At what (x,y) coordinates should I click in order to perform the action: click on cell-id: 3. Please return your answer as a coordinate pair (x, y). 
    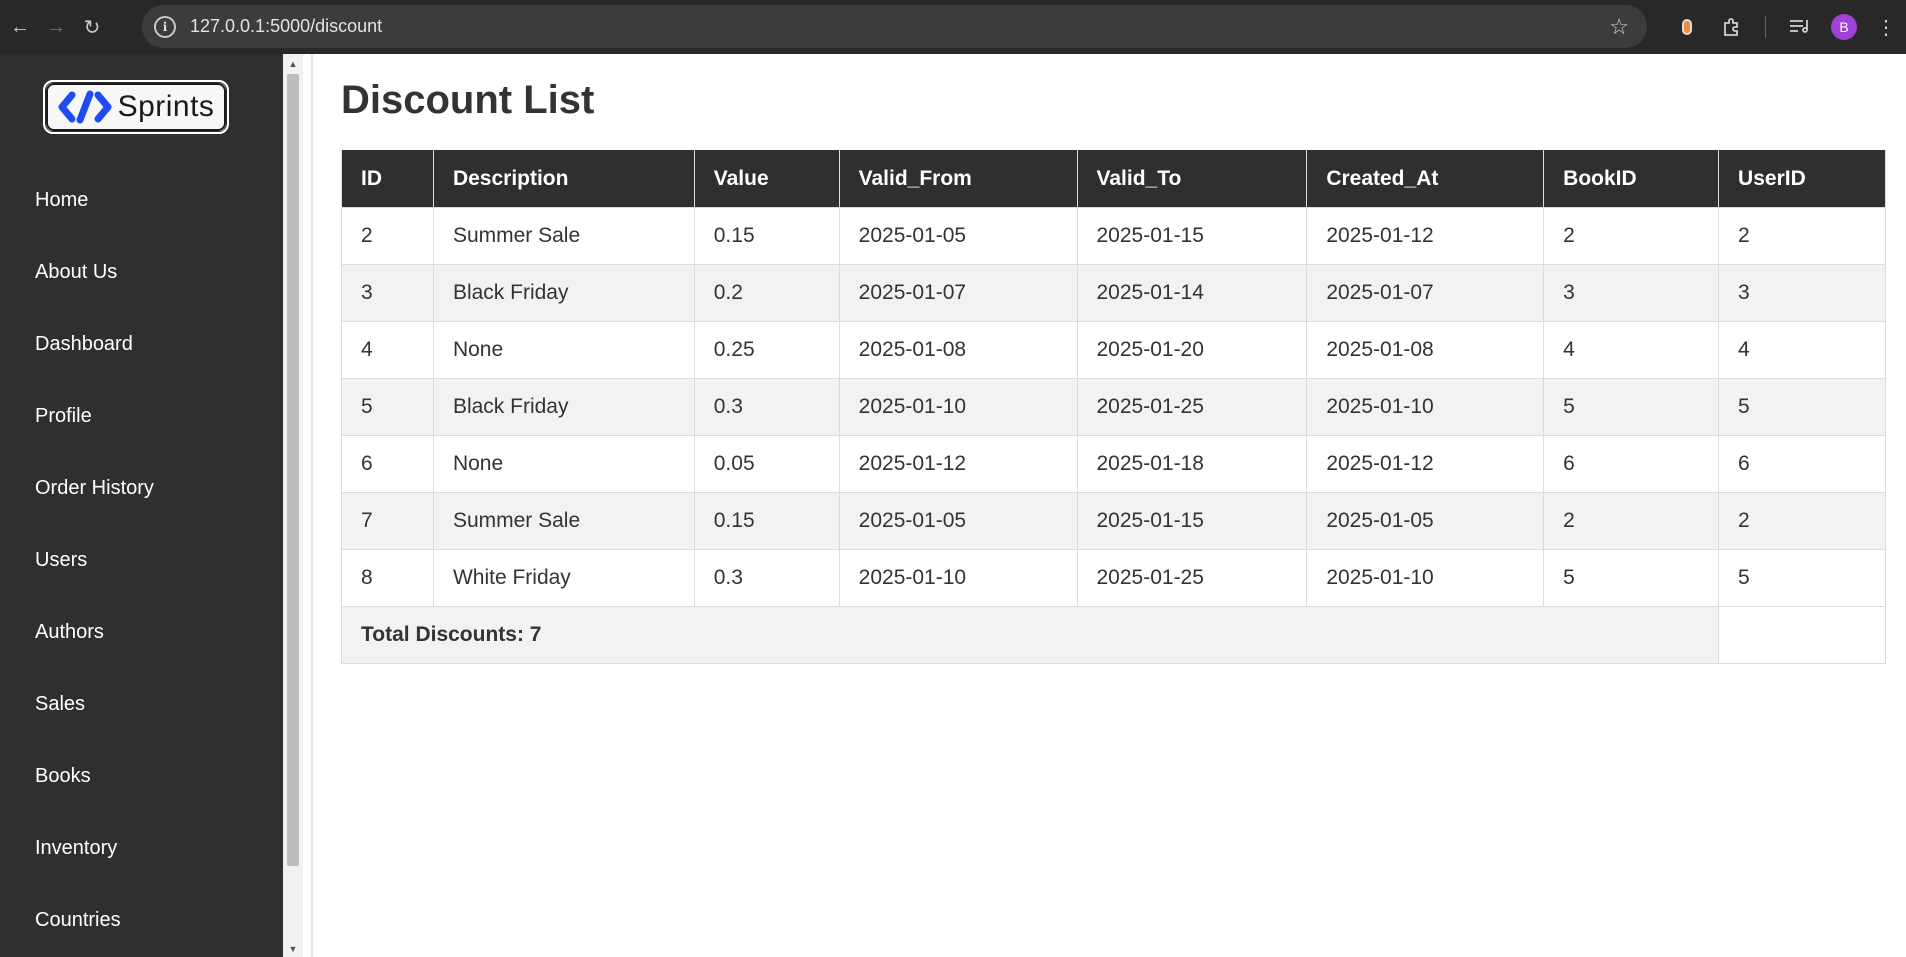
    Looking at the image, I should click on (387, 293).